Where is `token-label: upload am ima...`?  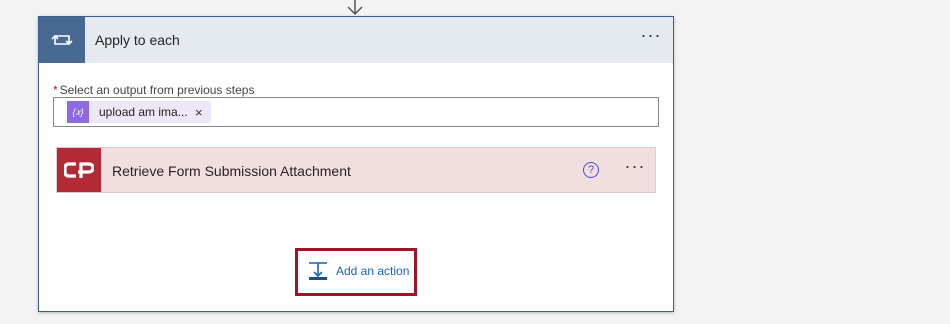 token-label: upload am ima... is located at coordinates (143, 112).